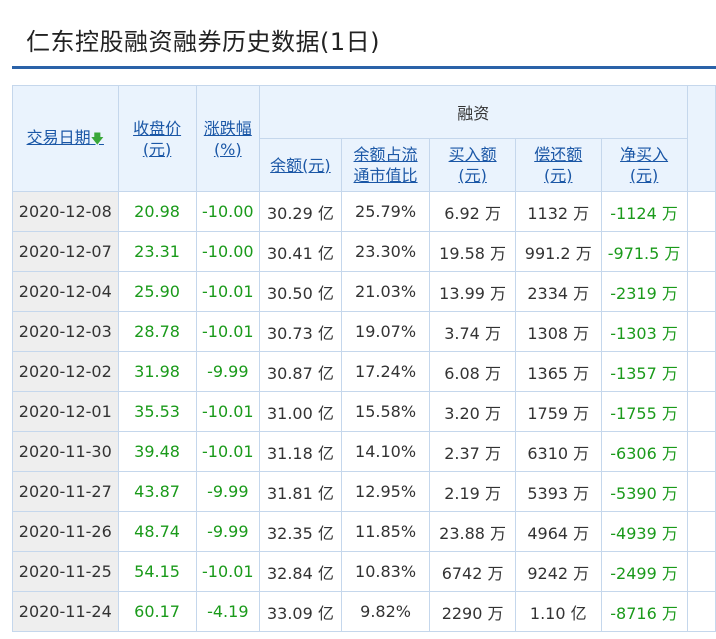 This screenshot has width=716, height=639. Describe the element at coordinates (97, 139) in the screenshot. I see `sort-down-icon: 🡇` at that location.